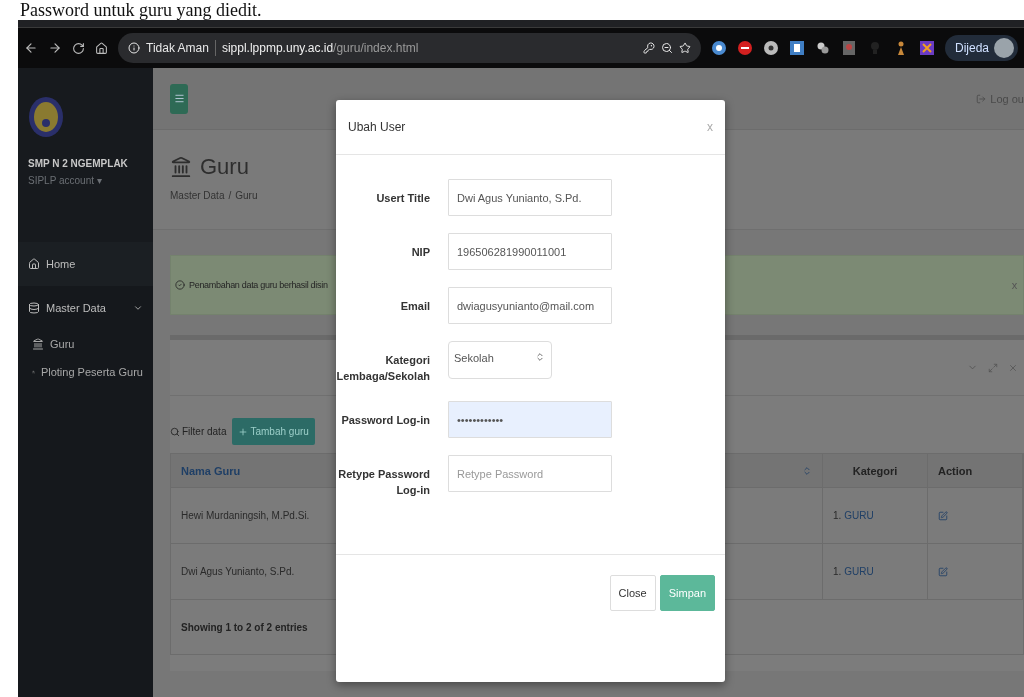 This screenshot has height=697, width=1024. I want to click on sidebar-subitem: Guru, so click(85, 344).